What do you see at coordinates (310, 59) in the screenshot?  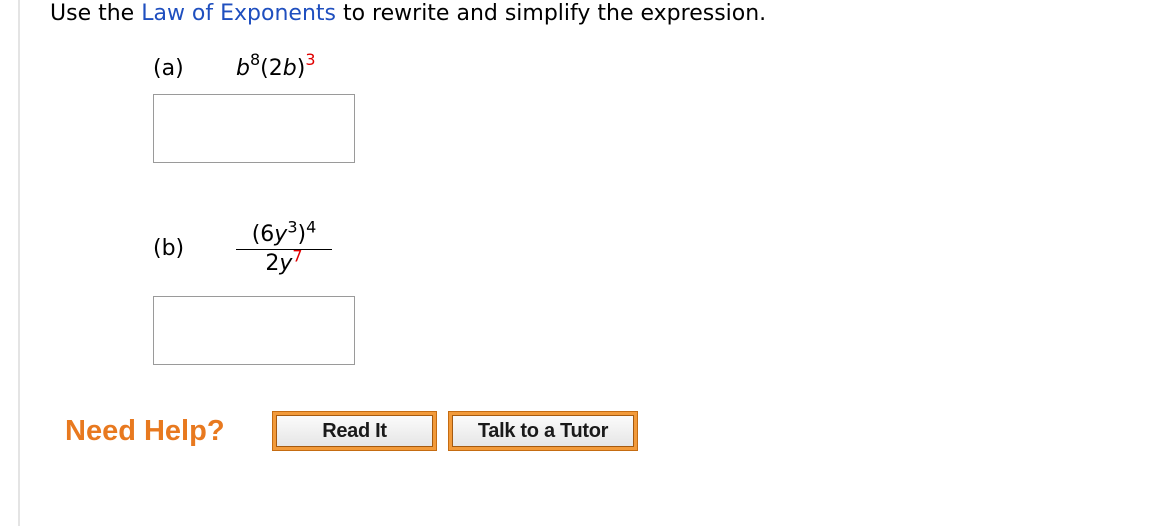 I see `part-a-exp2: 3` at bounding box center [310, 59].